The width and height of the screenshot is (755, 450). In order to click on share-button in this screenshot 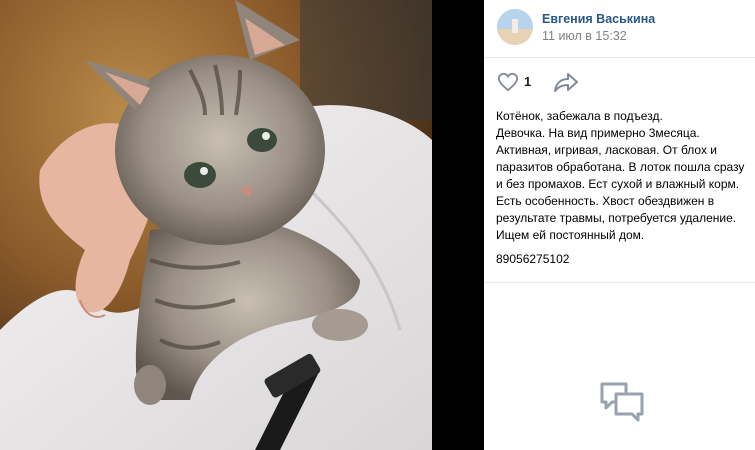, I will do `click(566, 82)`.